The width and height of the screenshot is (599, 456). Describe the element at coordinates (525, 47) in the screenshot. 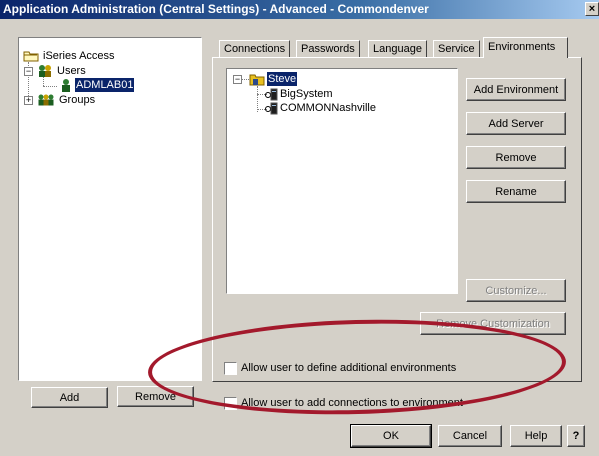

I see `tab-environments: Environments` at that location.